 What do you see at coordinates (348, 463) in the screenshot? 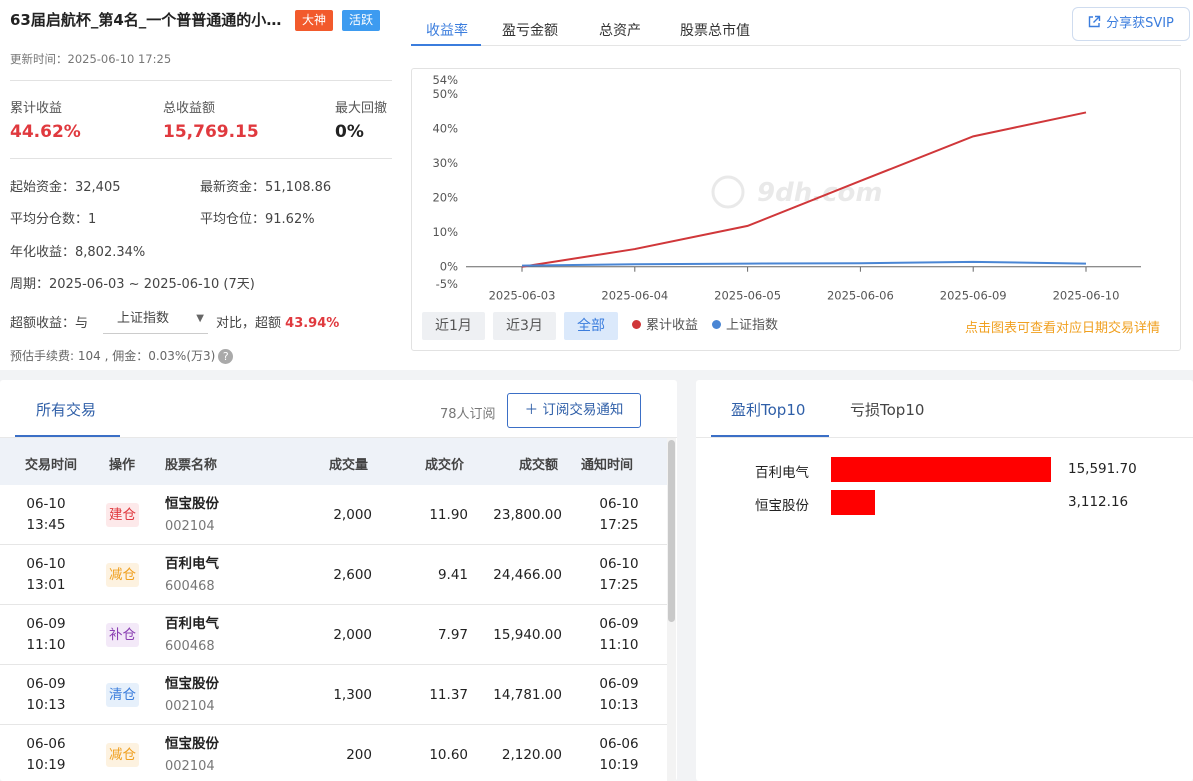
I see `col-volume: 成交量` at bounding box center [348, 463].